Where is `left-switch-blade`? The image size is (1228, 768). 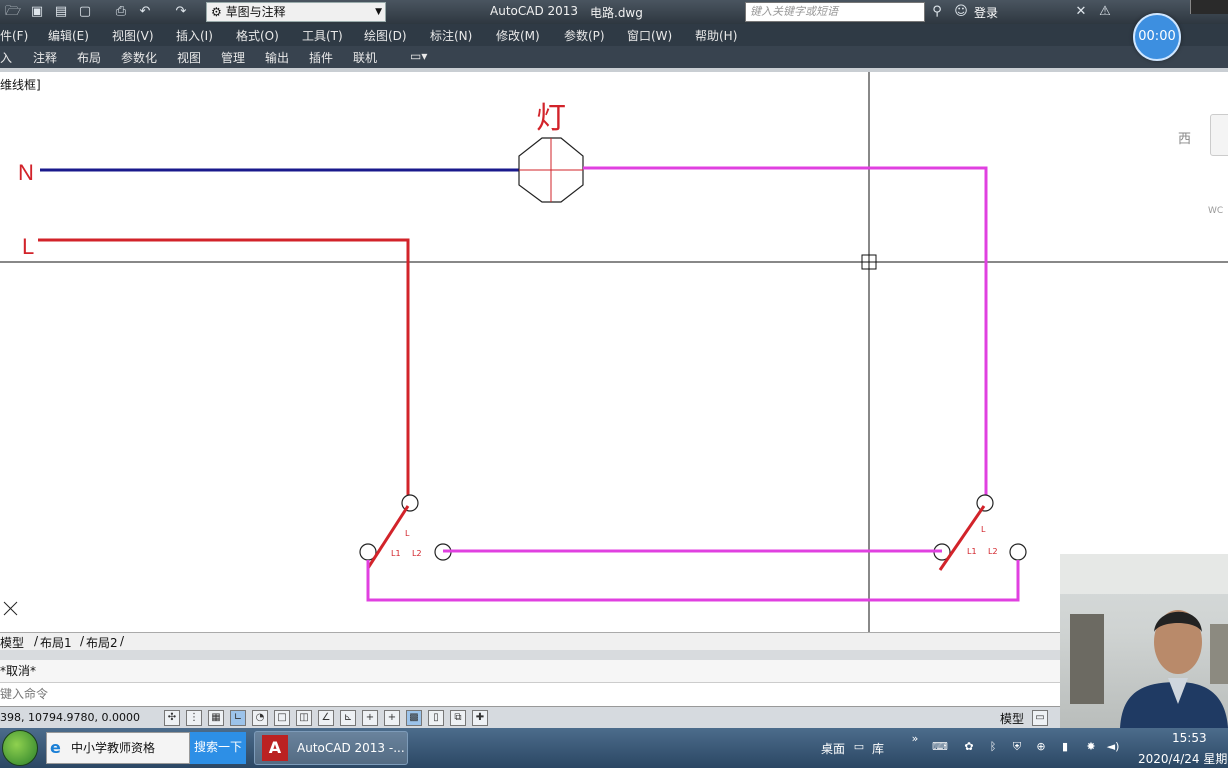 left-switch-blade is located at coordinates (388, 537).